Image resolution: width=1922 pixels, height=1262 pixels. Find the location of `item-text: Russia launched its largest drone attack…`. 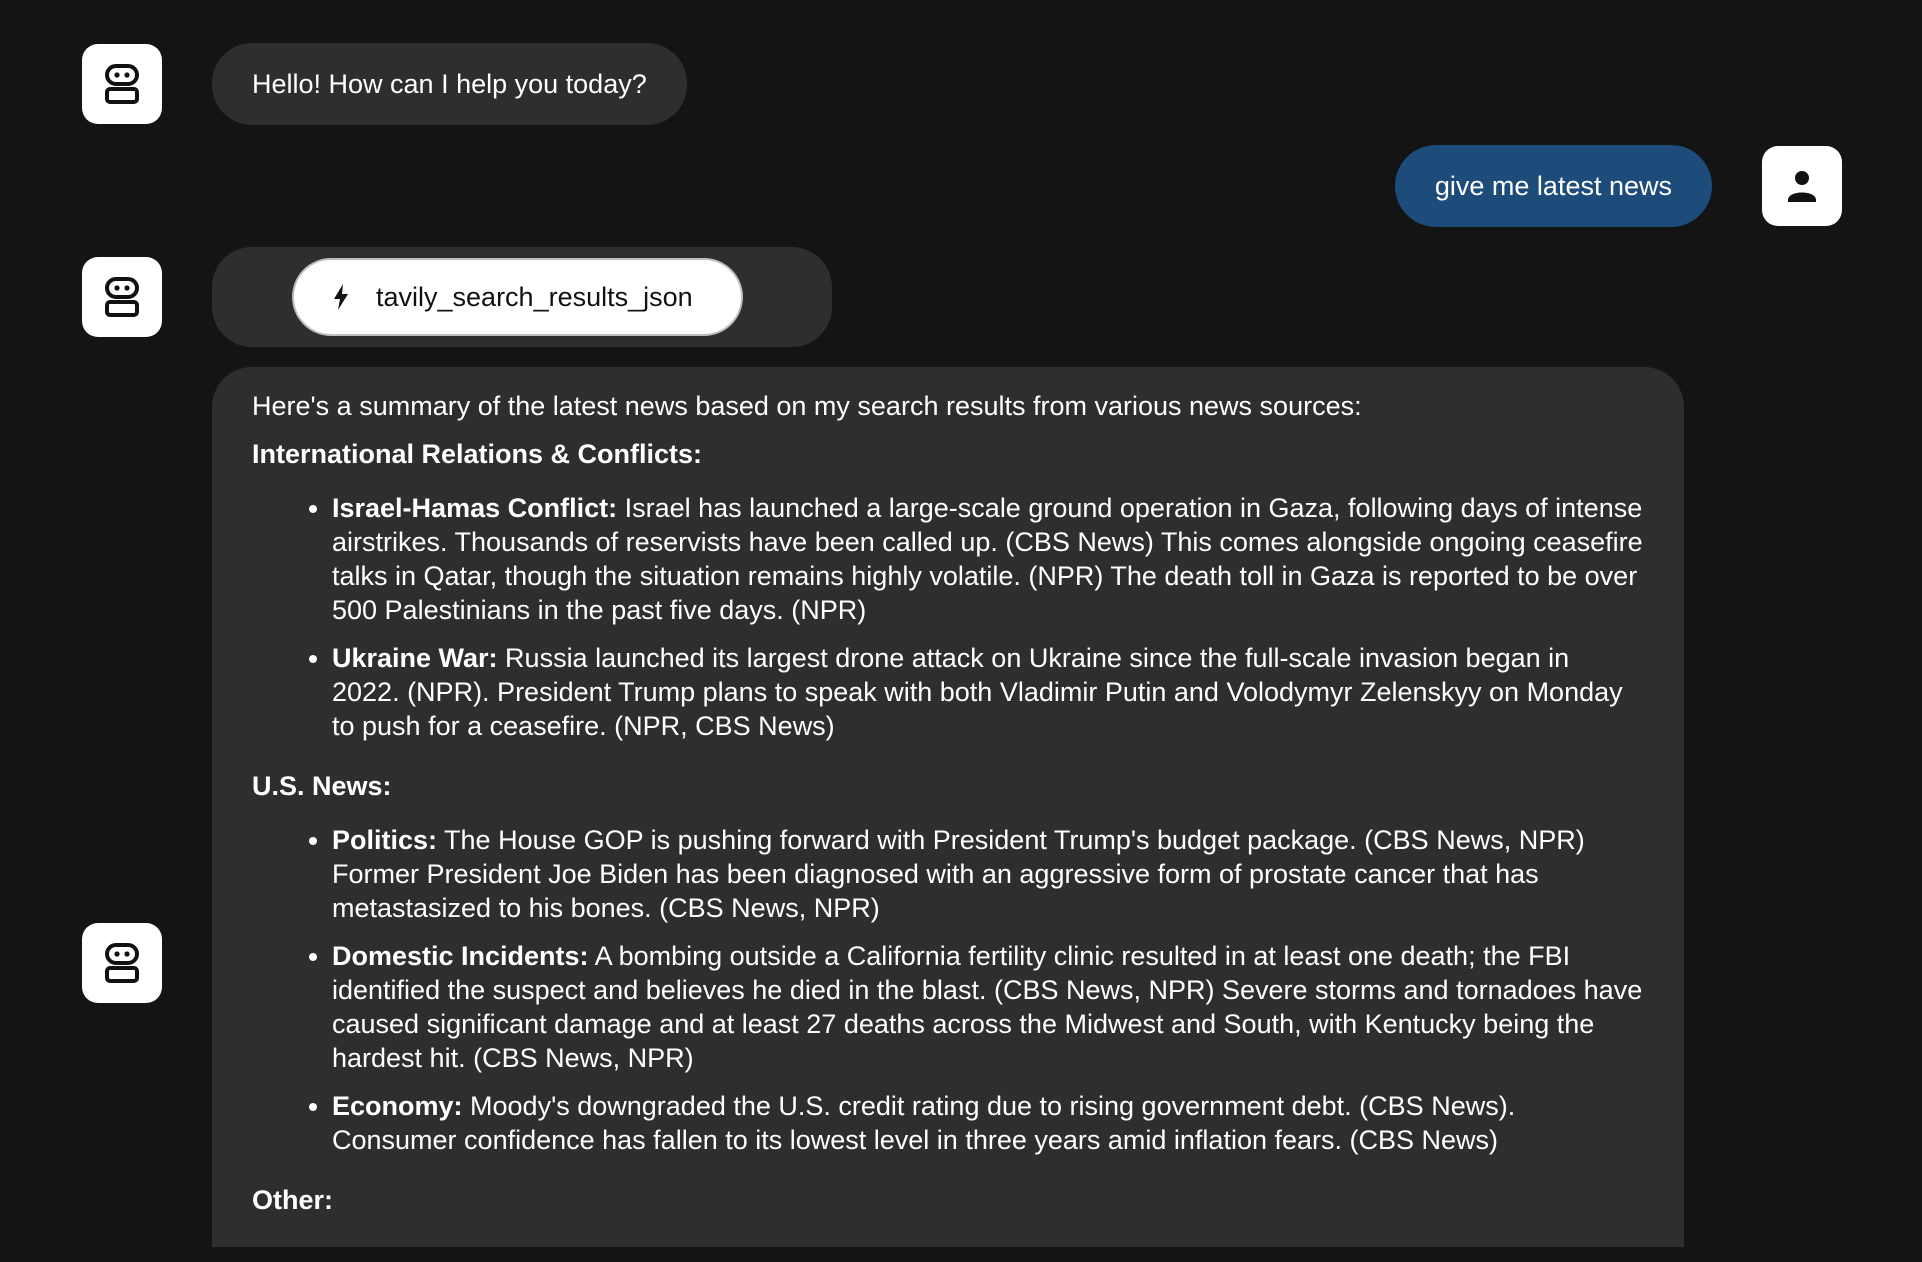

item-text: Russia launched its largest drone attack… is located at coordinates (977, 692).